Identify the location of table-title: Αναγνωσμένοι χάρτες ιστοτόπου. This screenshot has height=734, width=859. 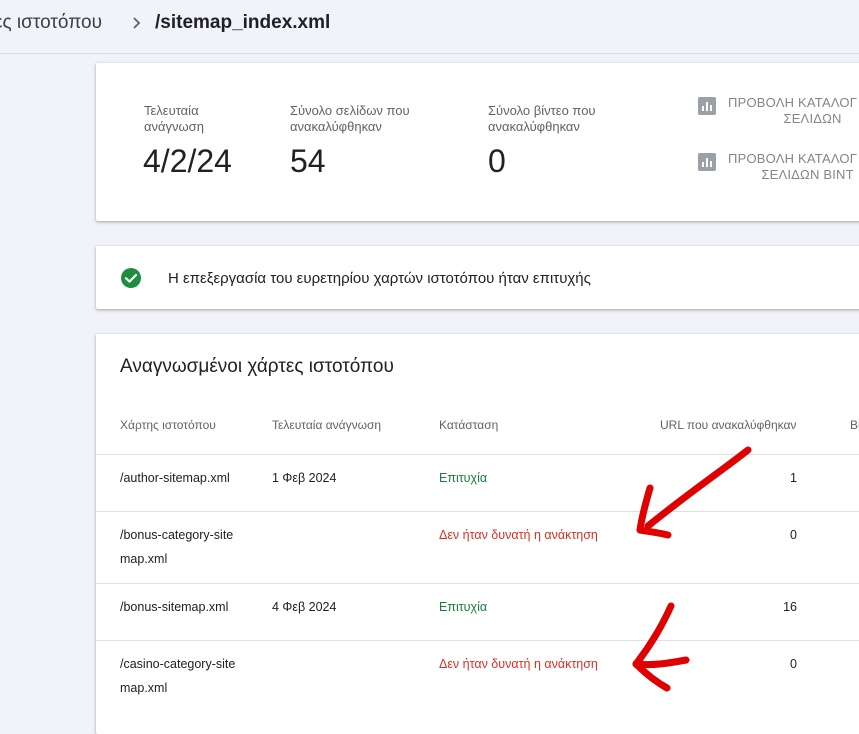
(257, 366).